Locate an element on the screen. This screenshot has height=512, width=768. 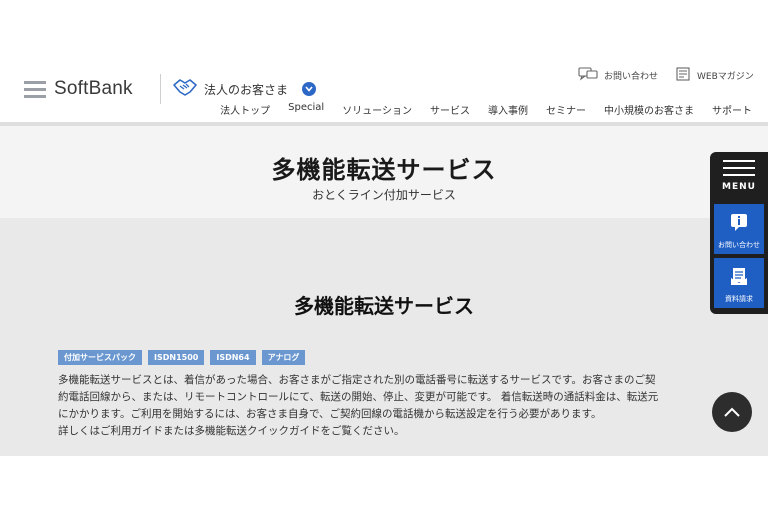
chat-icon is located at coordinates (588, 75).